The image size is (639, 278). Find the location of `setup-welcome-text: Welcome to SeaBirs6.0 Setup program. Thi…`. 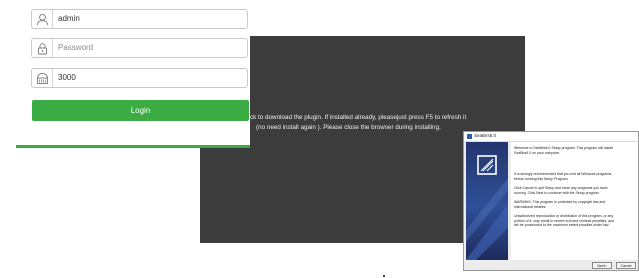

setup-welcome-text: Welcome to SeaBirs6.0 Setup program. Thi… is located at coordinates (563, 150).